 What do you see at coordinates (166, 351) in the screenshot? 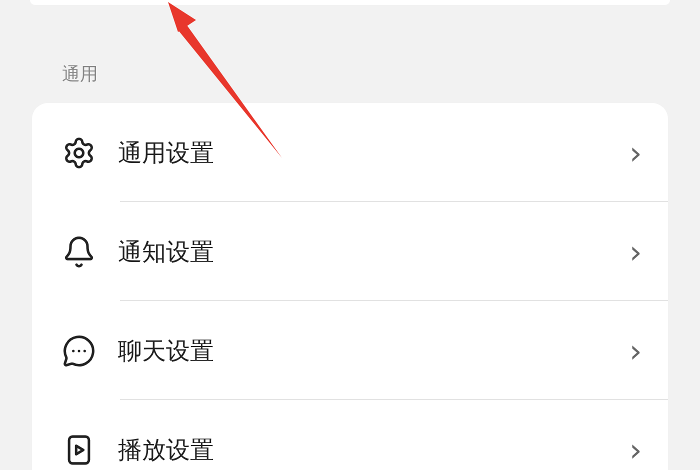
I see `row-label: 聊天设置` at bounding box center [166, 351].